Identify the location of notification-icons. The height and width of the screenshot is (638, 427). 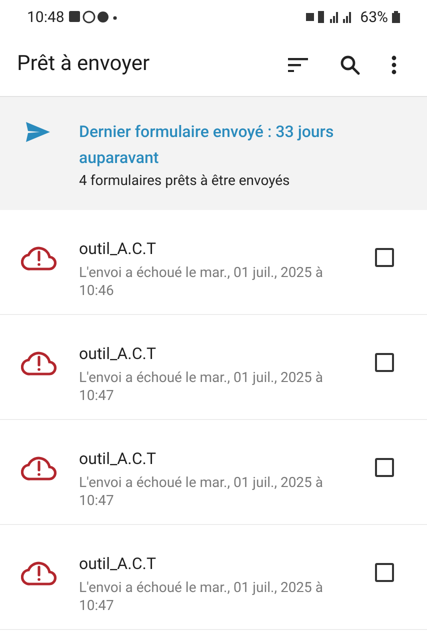
(93, 17).